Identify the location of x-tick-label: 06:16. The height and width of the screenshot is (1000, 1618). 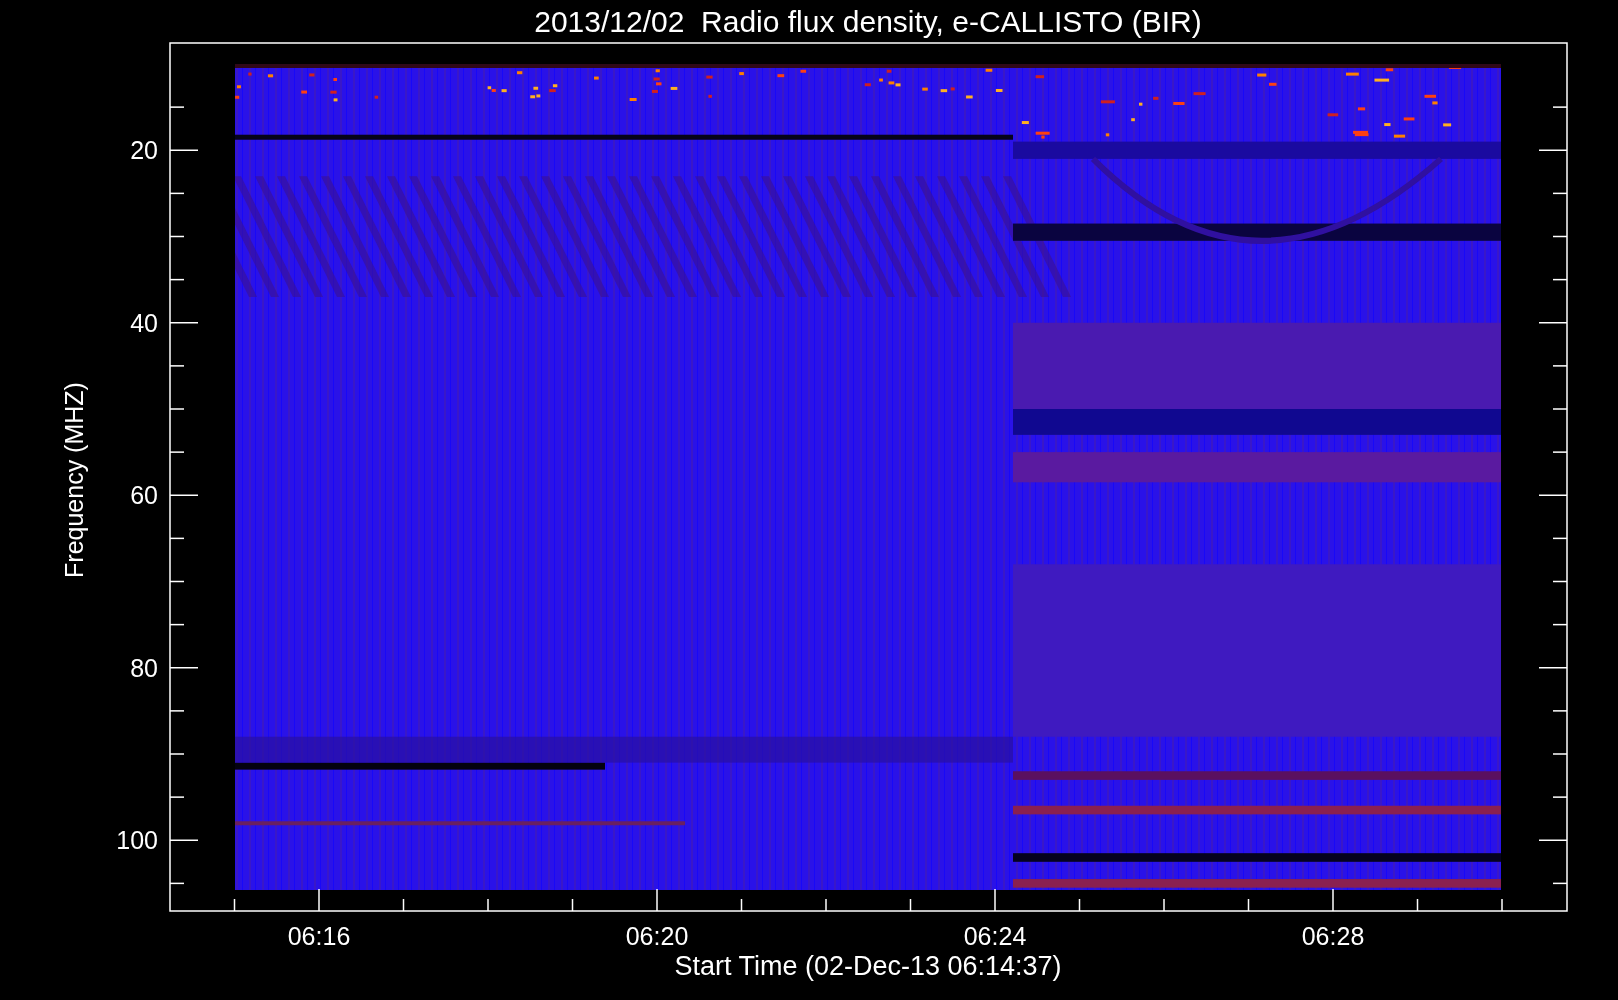
(319, 936).